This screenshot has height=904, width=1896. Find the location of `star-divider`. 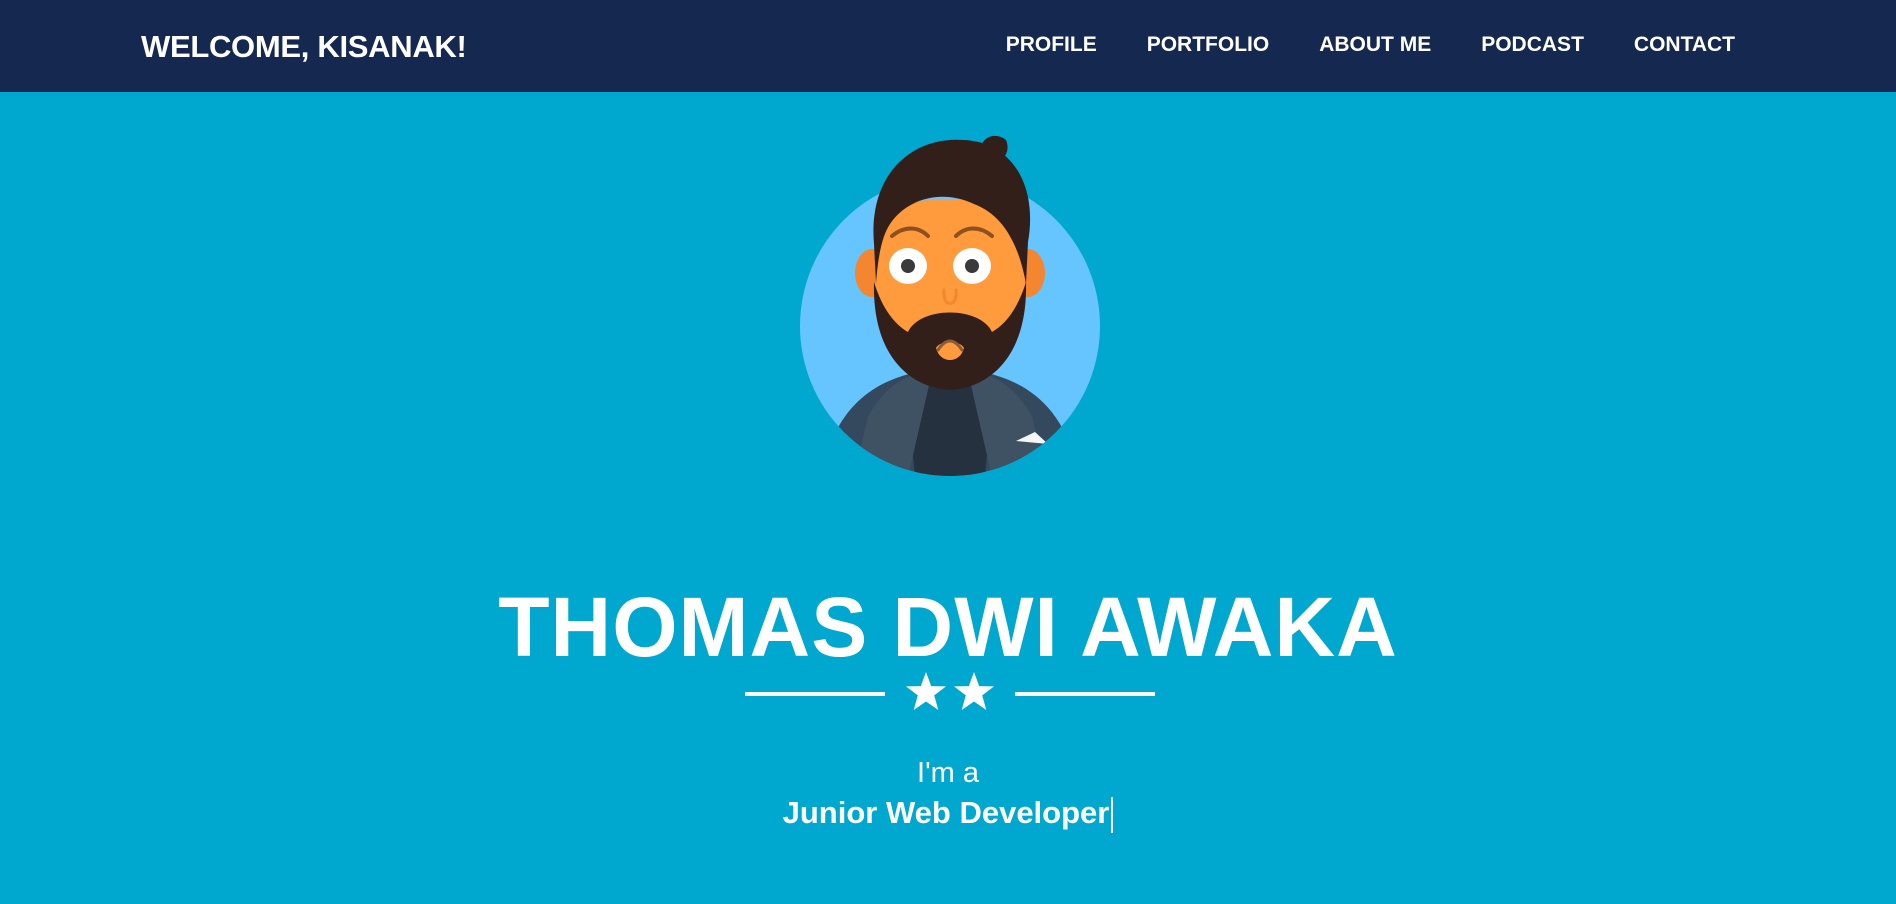

star-divider is located at coordinates (950, 694).